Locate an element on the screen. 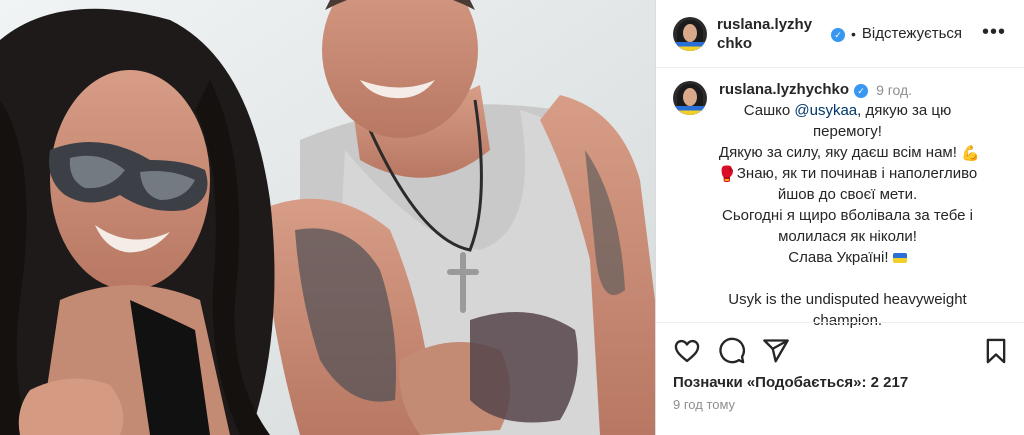 This screenshot has height=435, width=1024. caption-text-part: , дякую за цю is located at coordinates (904, 110).